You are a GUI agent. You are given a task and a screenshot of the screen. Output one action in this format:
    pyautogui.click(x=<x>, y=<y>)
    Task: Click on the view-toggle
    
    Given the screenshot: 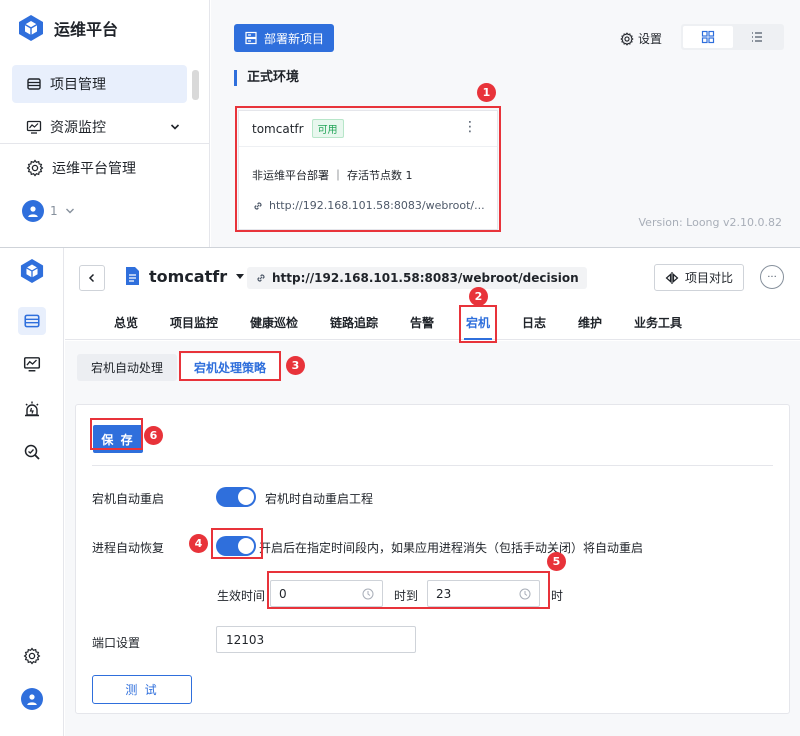 What is the action you would take?
    pyautogui.click(x=732, y=37)
    